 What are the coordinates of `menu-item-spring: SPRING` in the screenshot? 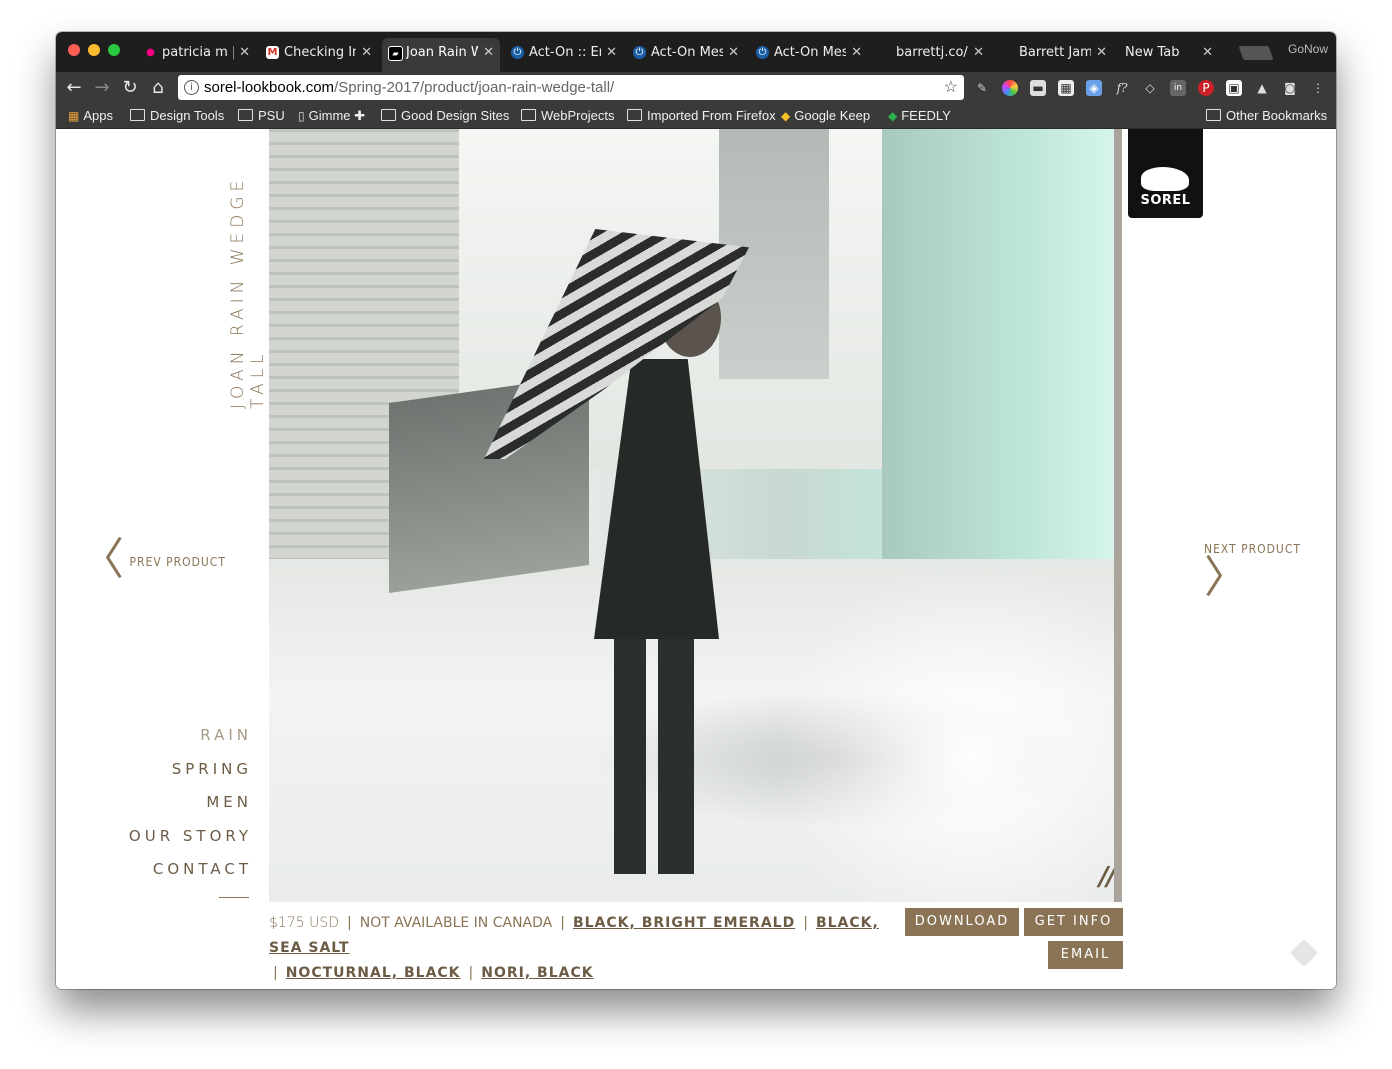 It's located at (184, 770).